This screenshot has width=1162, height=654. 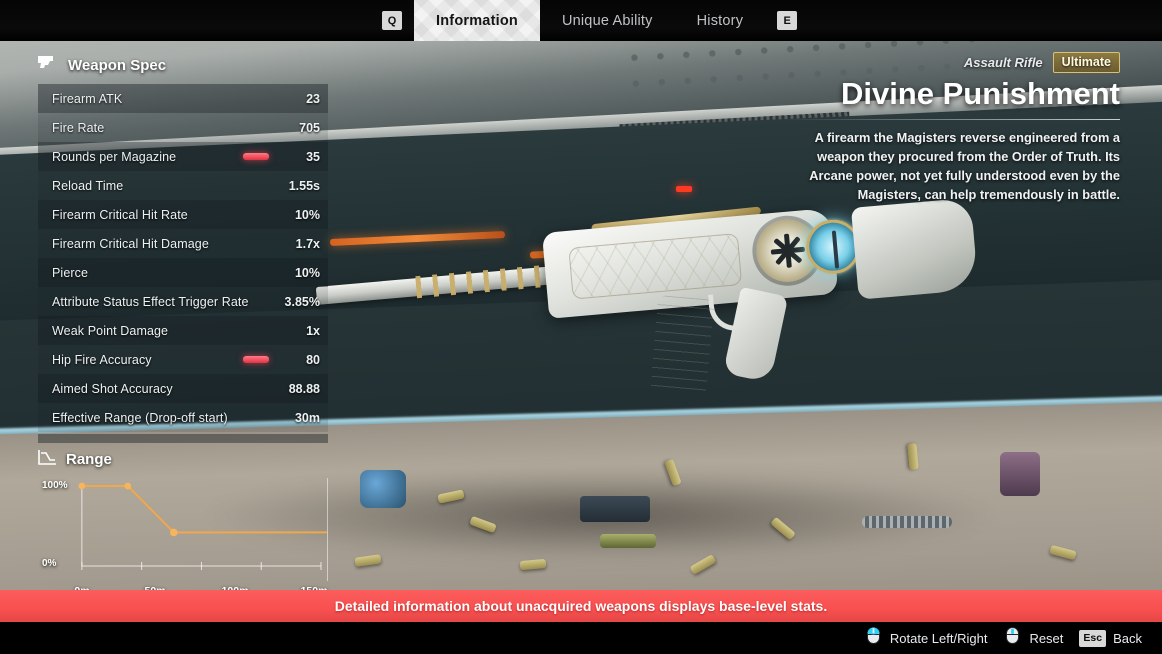 I want to click on range-panel: Range 100% 0% 0m 50m, so click(x=183, y=521).